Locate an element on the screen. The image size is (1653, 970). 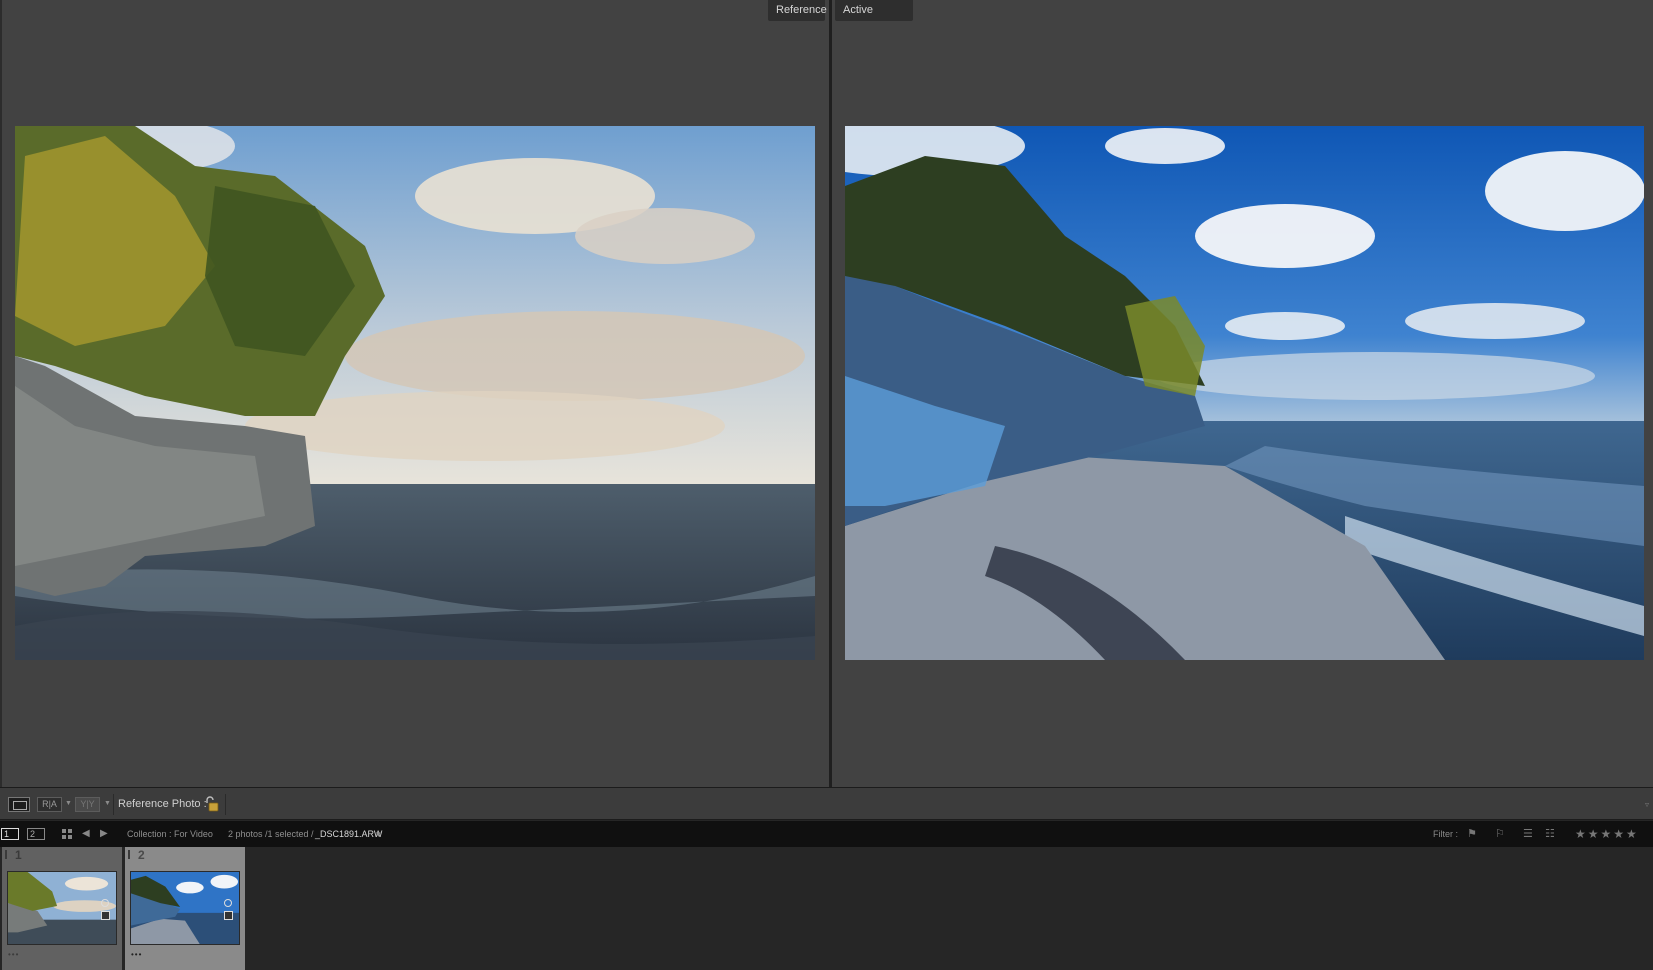
filmstrip: 1 ••• 2 ••• is located at coordinates (826, 908).